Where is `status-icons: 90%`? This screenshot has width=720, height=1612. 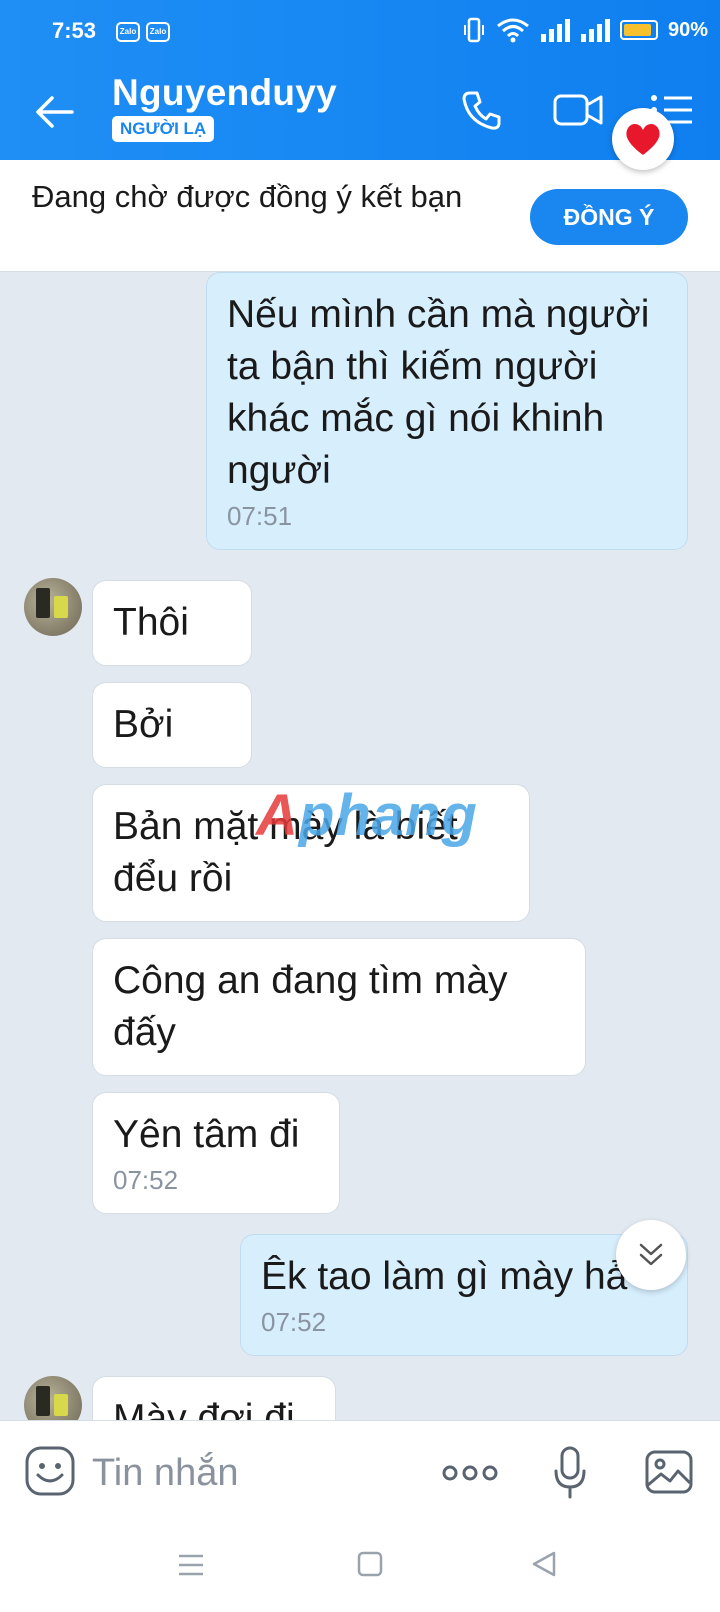
status-icons: 90% is located at coordinates (585, 30).